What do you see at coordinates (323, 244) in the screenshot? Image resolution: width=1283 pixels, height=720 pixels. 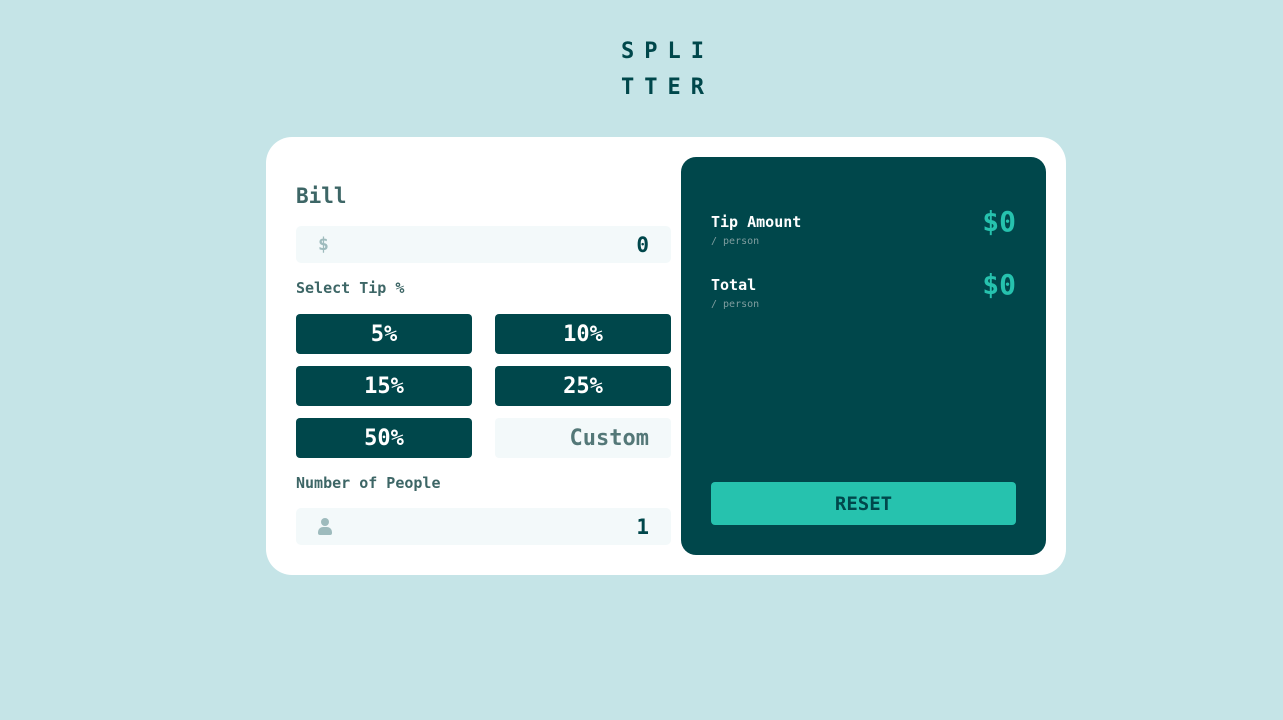 I see `dollar-icon: $` at bounding box center [323, 244].